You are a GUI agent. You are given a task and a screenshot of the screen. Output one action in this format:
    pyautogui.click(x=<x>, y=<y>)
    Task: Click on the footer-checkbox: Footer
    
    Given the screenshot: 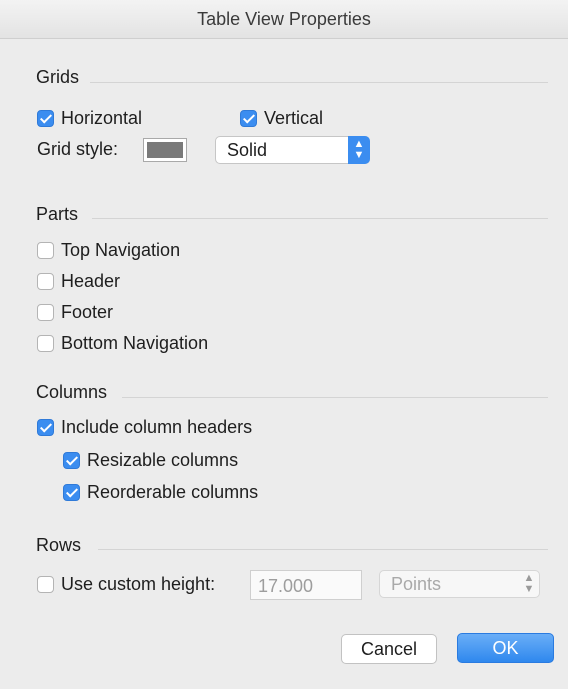 What is the action you would take?
    pyautogui.click(x=75, y=312)
    